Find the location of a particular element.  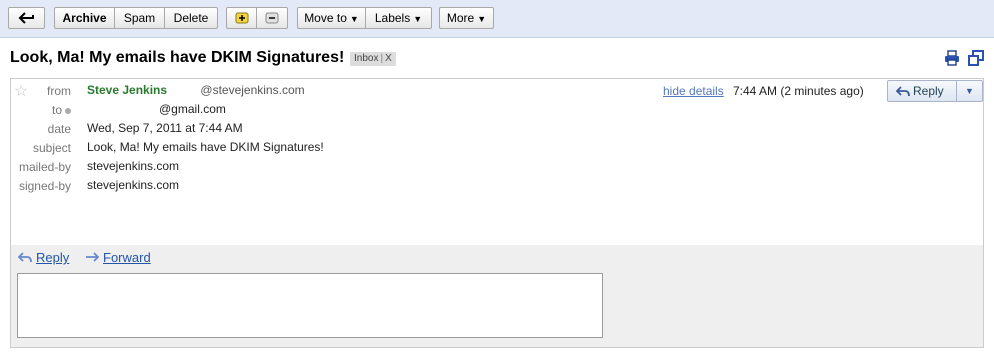

move-labels-group: Move to ▼ Labels ▼ is located at coordinates (364, 18).